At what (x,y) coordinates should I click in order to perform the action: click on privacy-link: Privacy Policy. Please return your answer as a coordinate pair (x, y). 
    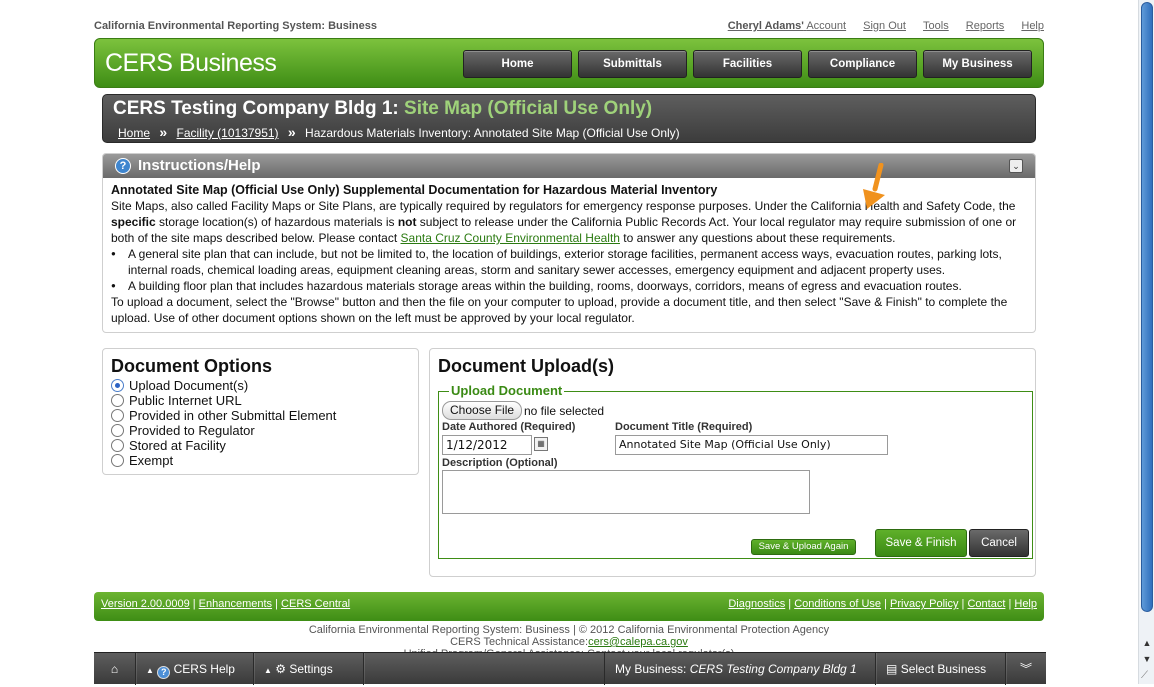
    Looking at the image, I should click on (924, 604).